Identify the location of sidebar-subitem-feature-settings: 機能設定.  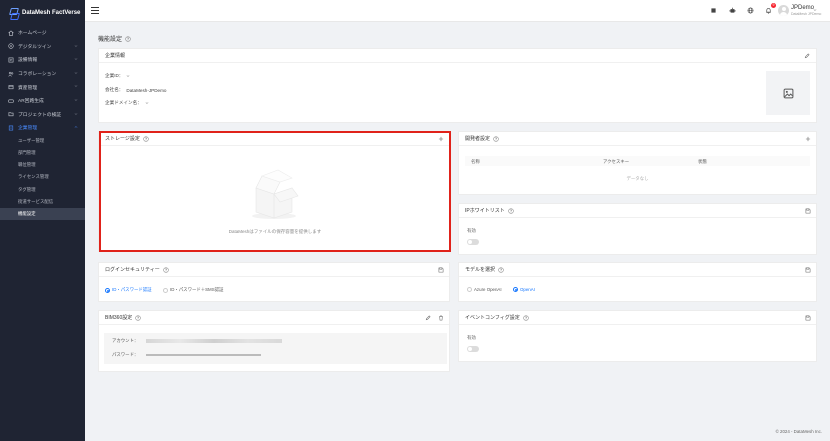
(42, 214).